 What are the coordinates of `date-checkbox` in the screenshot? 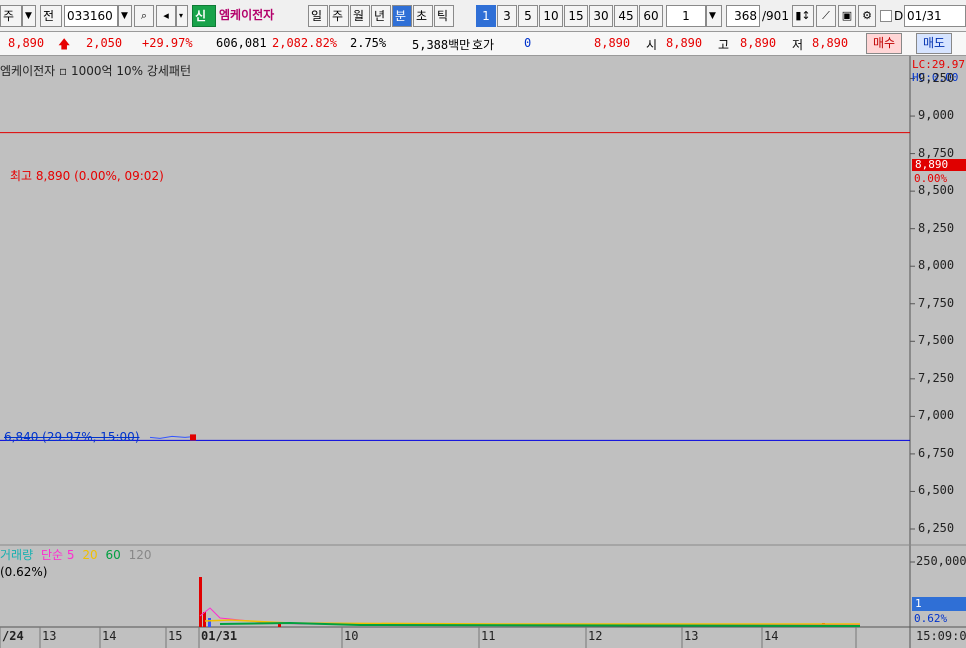 It's located at (886, 16).